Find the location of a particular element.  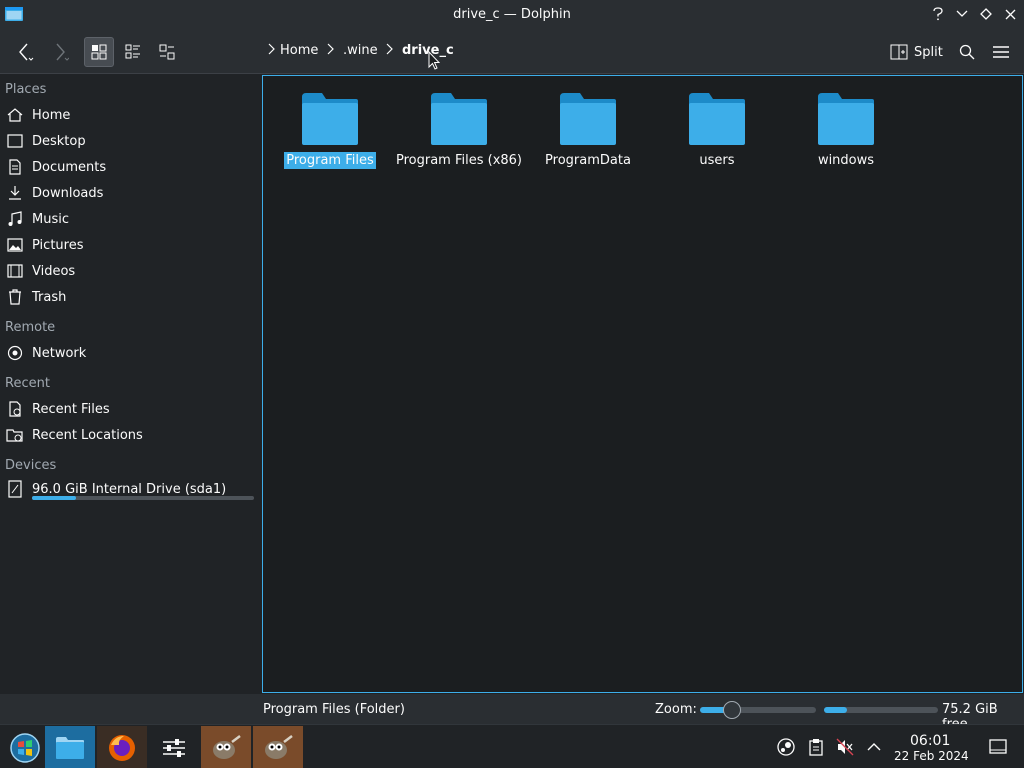

clock-date: 22 Feb 2024 is located at coordinates (931, 756).